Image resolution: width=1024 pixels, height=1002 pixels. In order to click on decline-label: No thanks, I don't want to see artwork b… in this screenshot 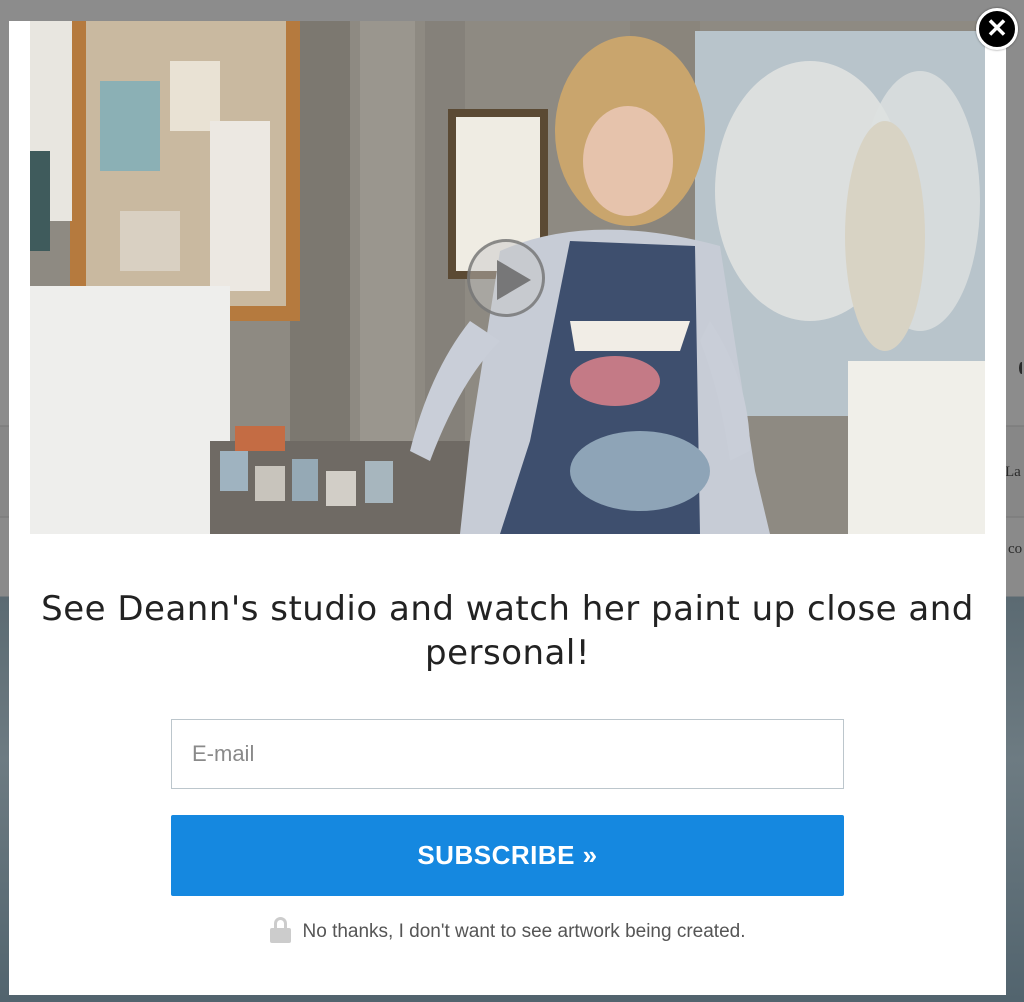, I will do `click(524, 931)`.